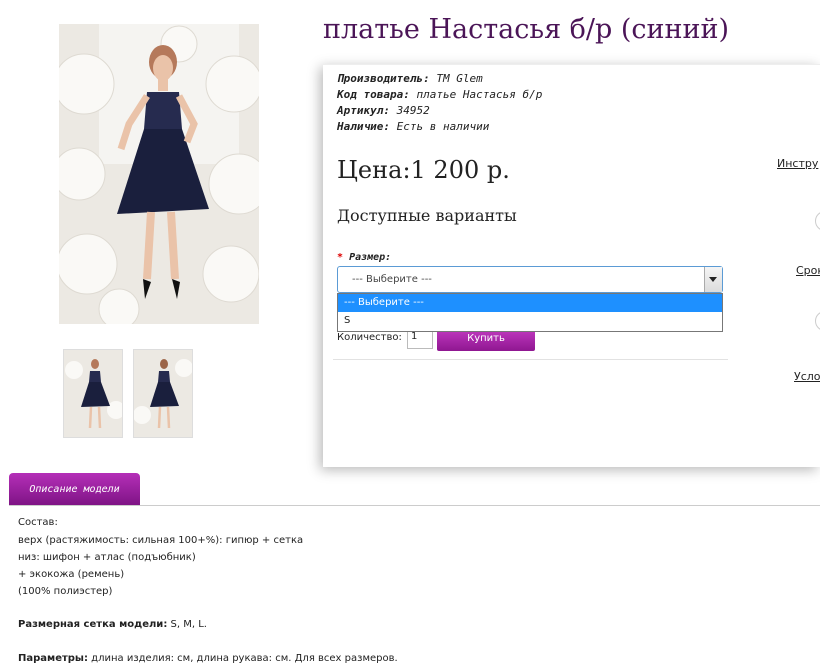 This screenshot has height=668, width=820. What do you see at coordinates (53, 658) in the screenshot?
I see `parameters-label: Параметры:` at bounding box center [53, 658].